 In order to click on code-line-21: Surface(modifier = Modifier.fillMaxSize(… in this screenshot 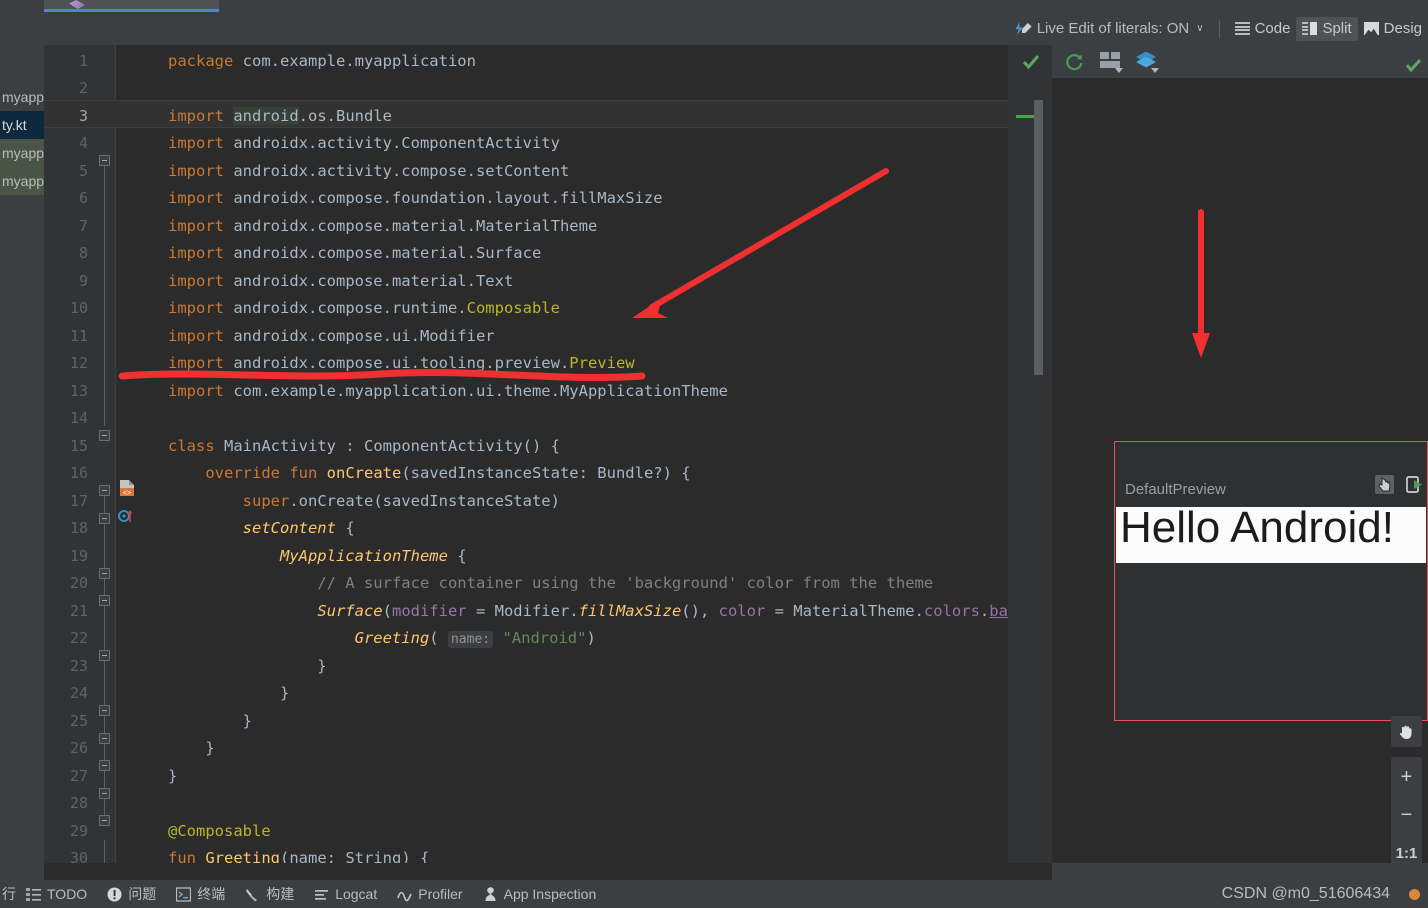, I will do `click(676, 611)`.